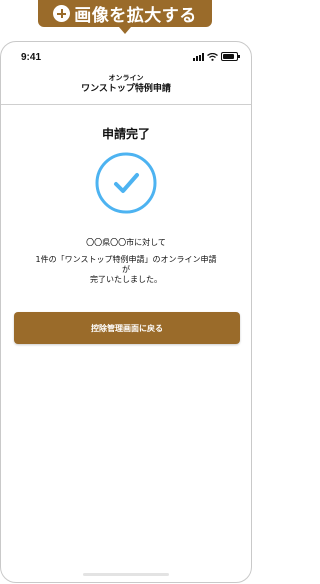 This screenshot has height=584, width=320. What do you see at coordinates (212, 56) in the screenshot?
I see `wifi-icon` at bounding box center [212, 56].